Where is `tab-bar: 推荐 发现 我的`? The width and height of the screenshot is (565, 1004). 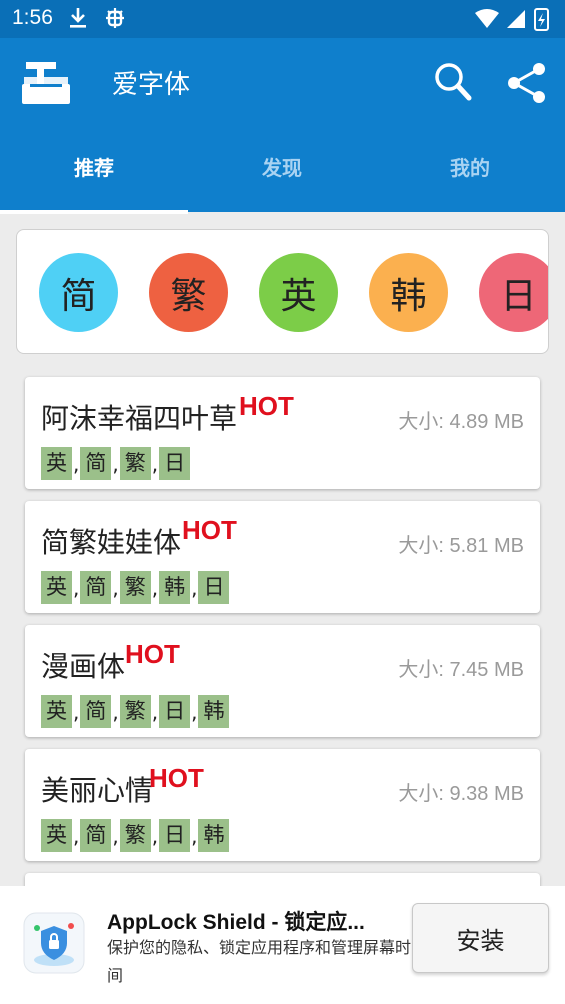
tab-bar: 推荐 发现 我的 is located at coordinates (282, 178).